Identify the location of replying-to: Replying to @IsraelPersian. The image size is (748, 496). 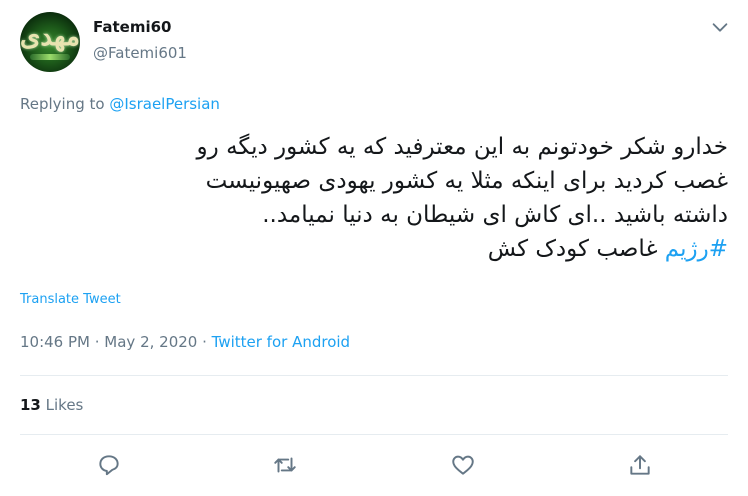
(120, 104).